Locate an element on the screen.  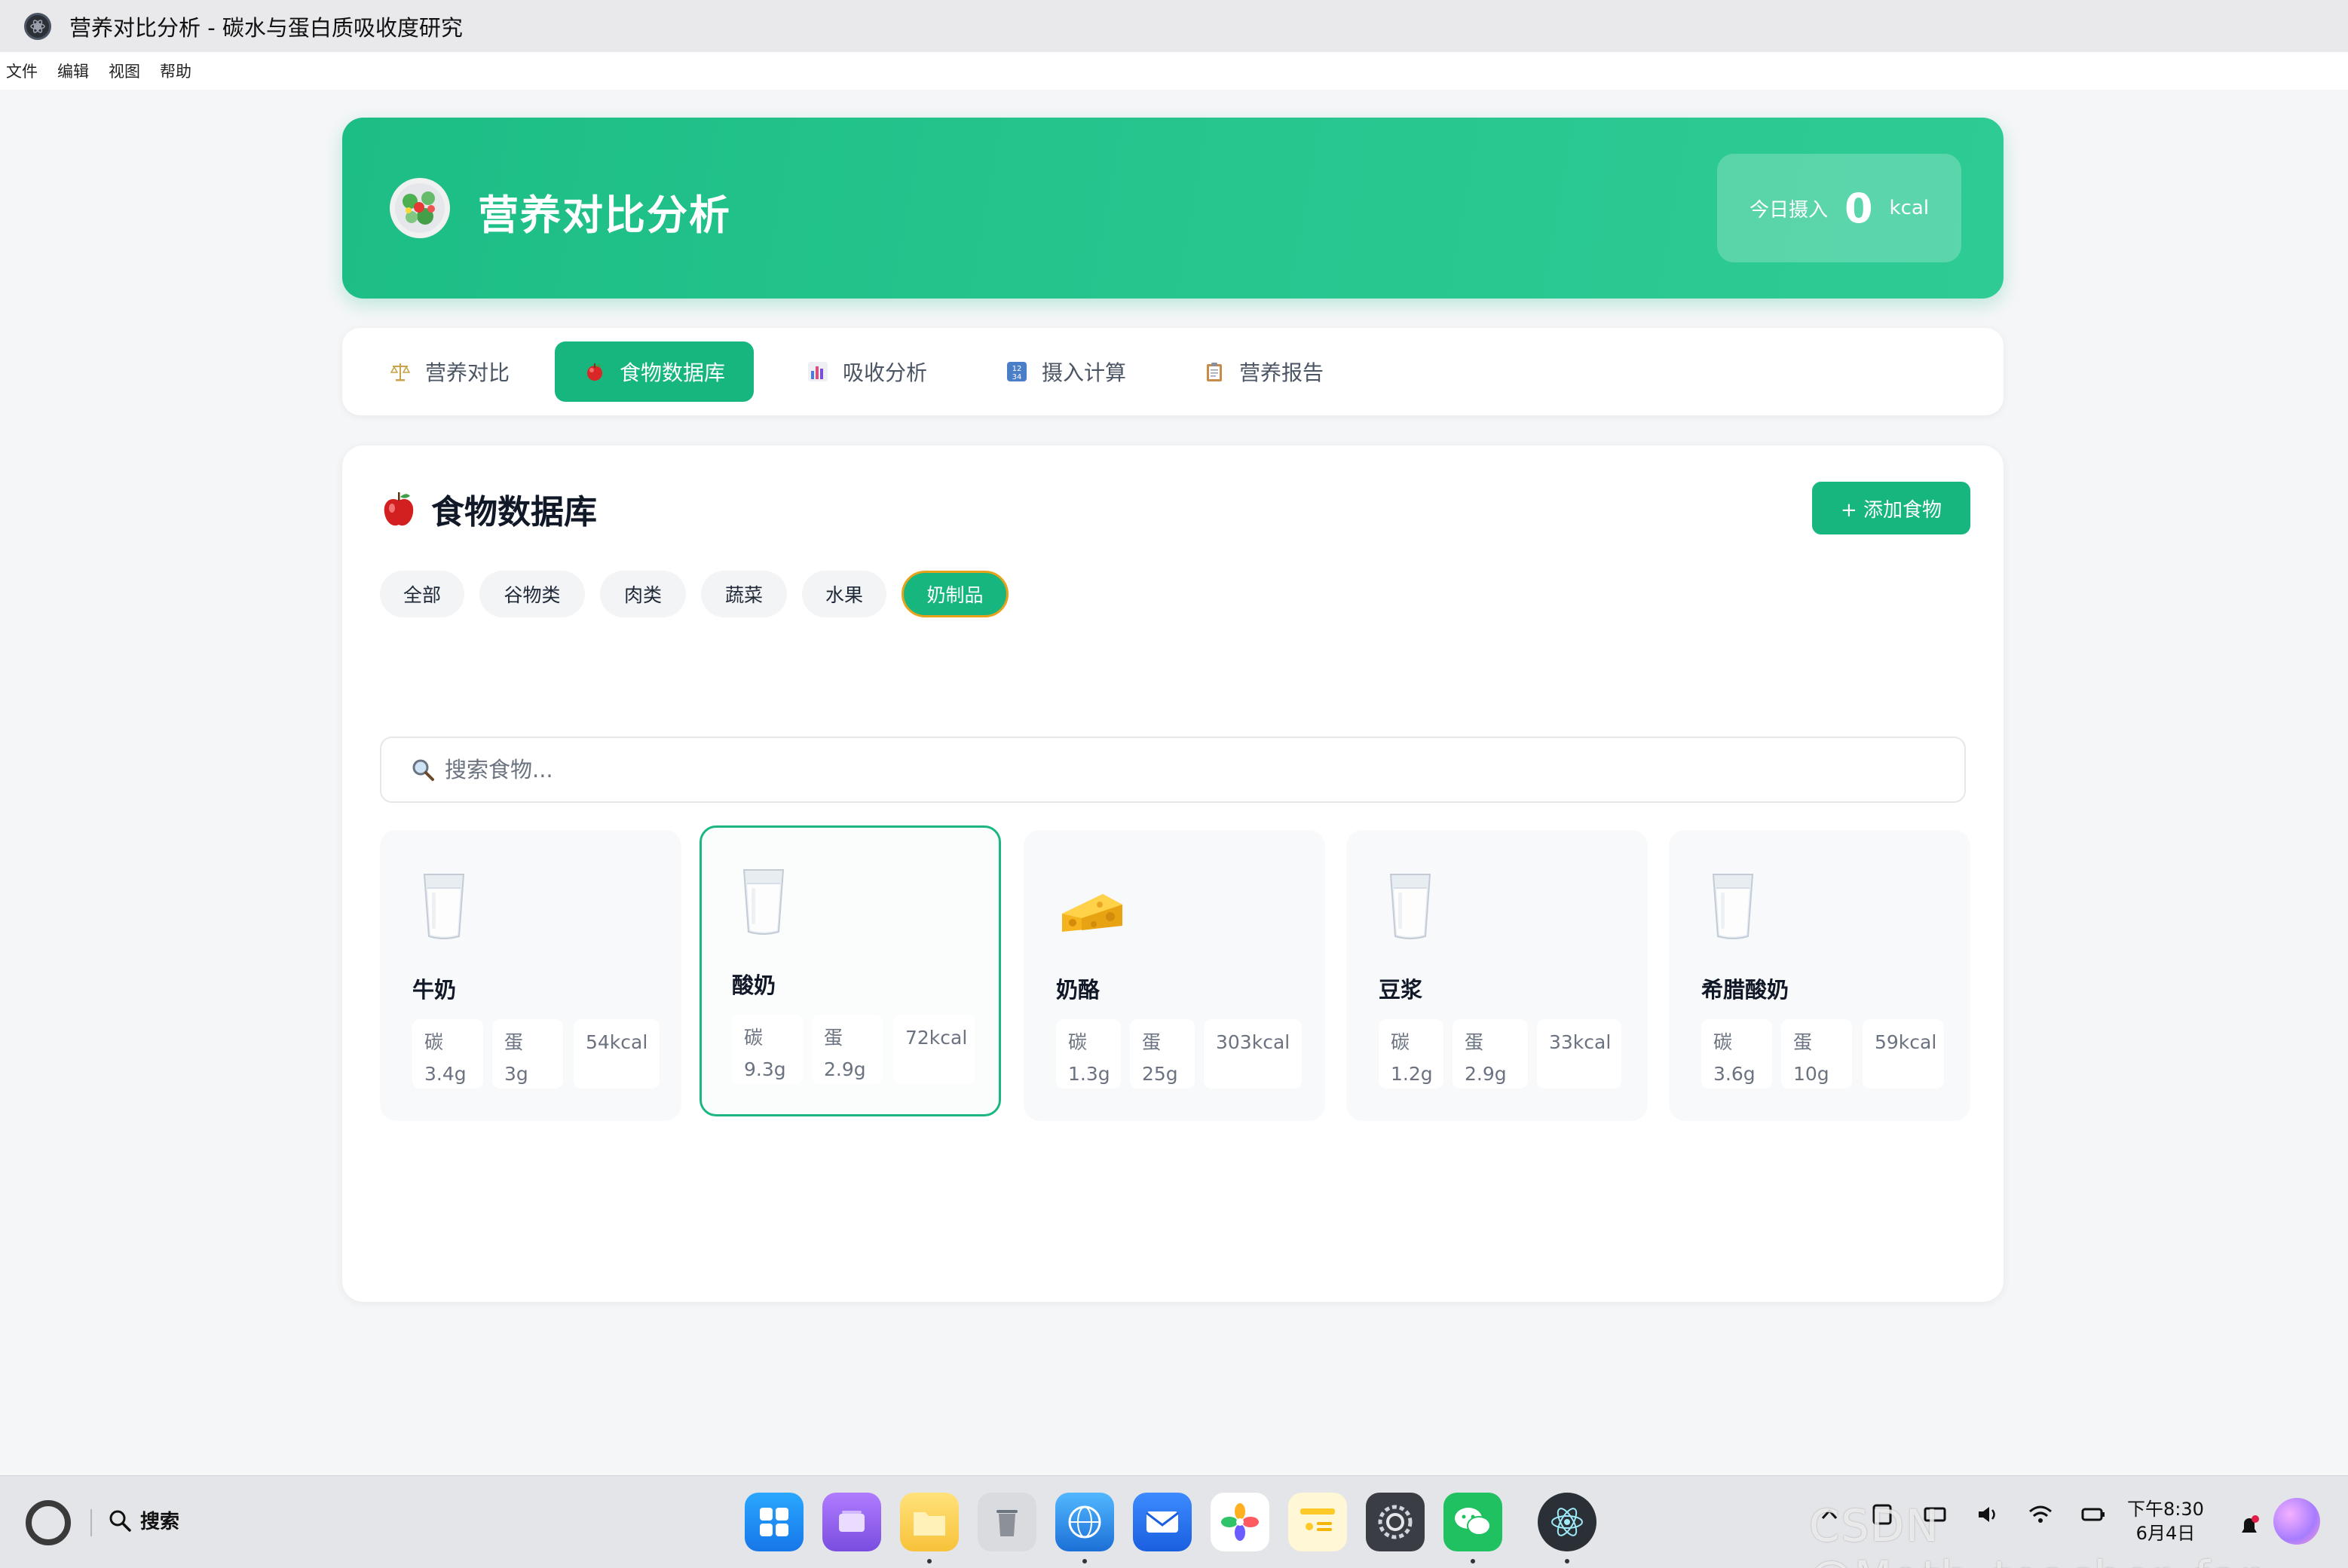
food-name: 希腊酸奶 is located at coordinates (1745, 990).